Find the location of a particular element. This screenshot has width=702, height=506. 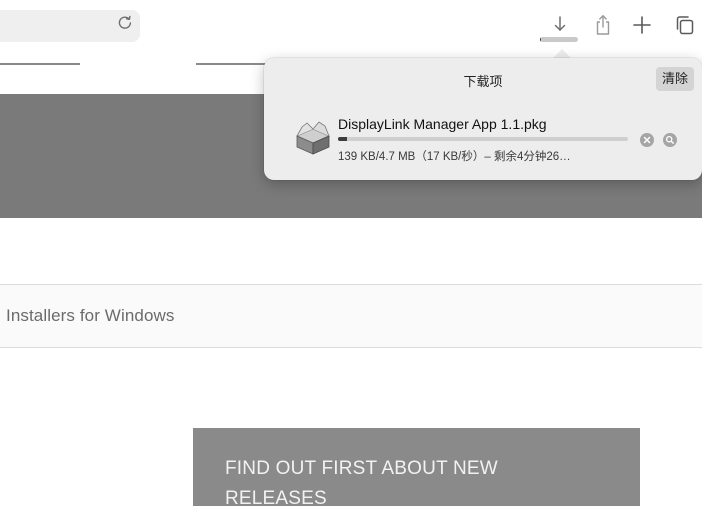

download-progress-bar is located at coordinates (483, 139).